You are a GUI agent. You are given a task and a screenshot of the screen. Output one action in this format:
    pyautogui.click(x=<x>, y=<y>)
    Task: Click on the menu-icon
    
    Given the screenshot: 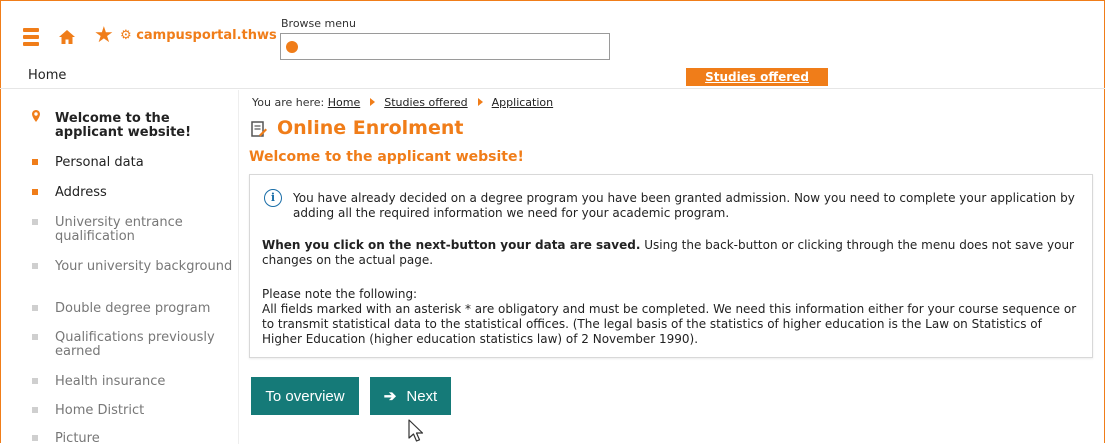 What is the action you would take?
    pyautogui.click(x=31, y=37)
    